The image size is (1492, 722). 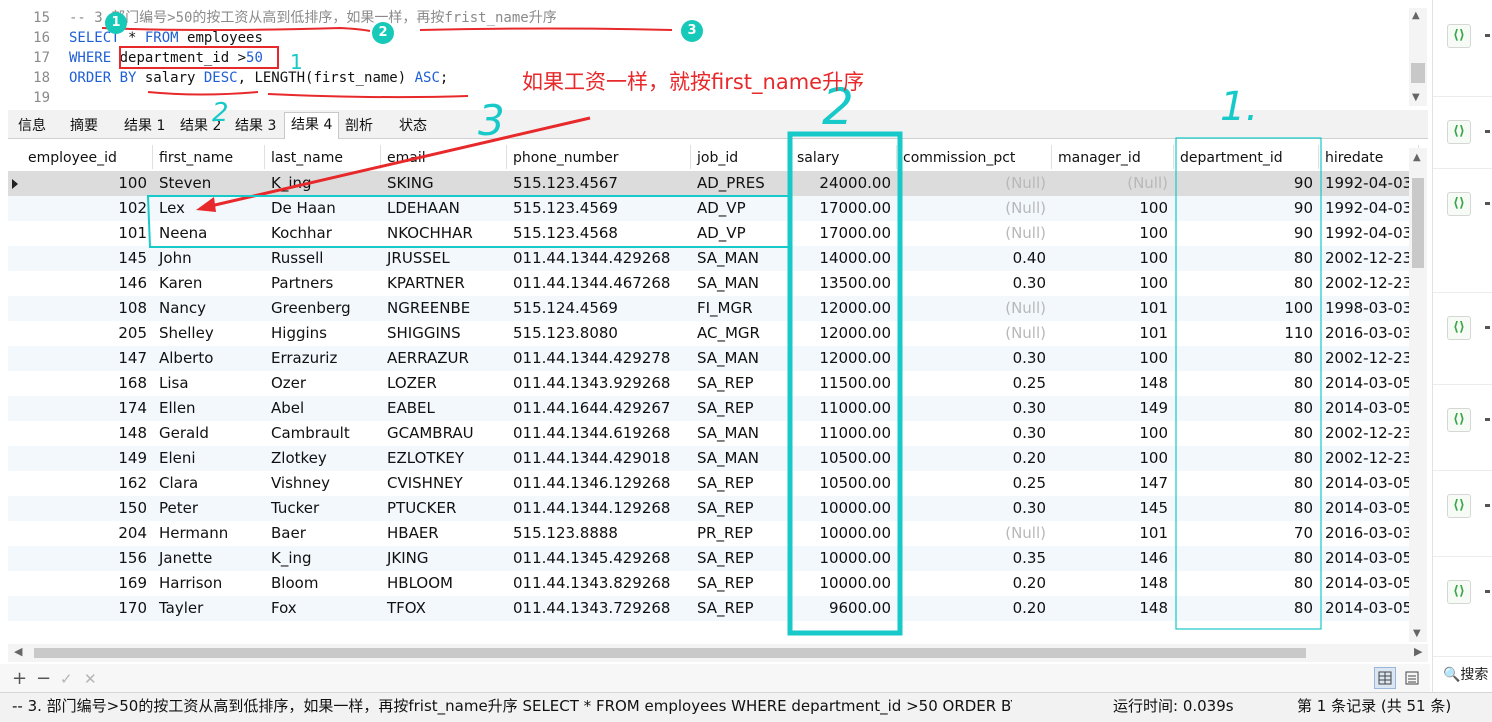 I want to click on cell-employee-id: 170, so click(x=87, y=608).